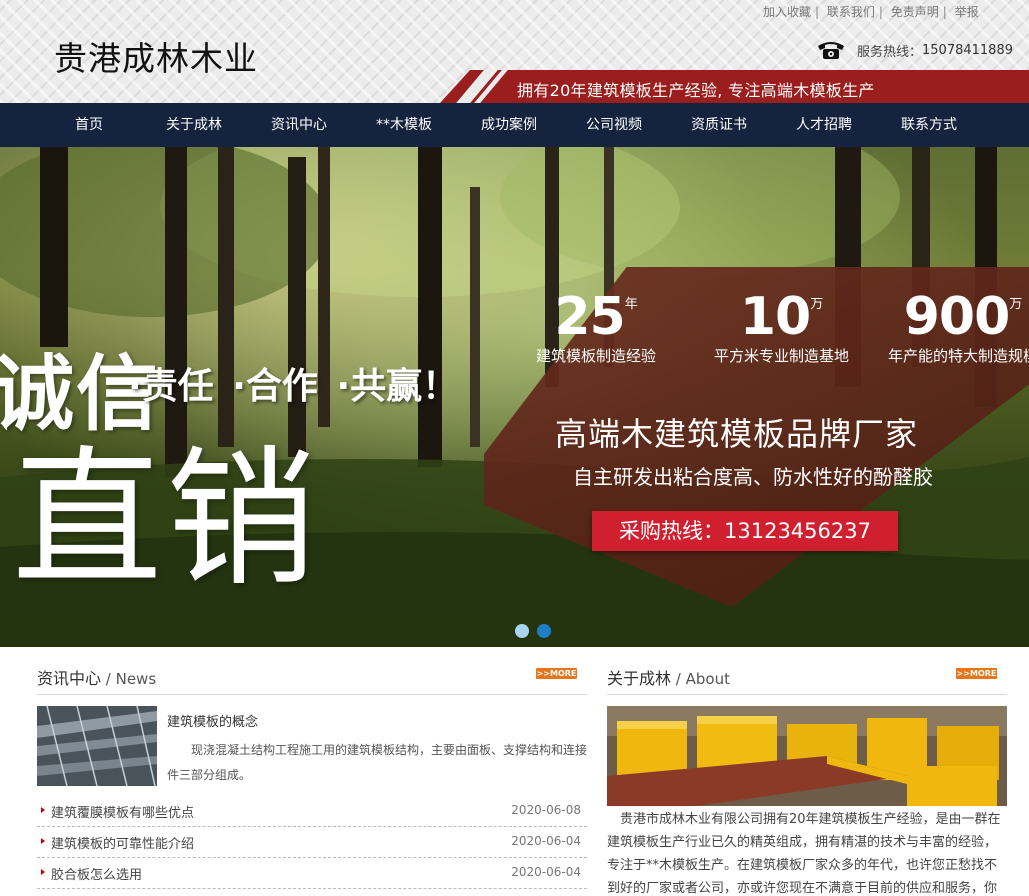 The height and width of the screenshot is (896, 1029). Describe the element at coordinates (156, 56) in the screenshot. I see `site-logo: 贵港成林木业` at that location.